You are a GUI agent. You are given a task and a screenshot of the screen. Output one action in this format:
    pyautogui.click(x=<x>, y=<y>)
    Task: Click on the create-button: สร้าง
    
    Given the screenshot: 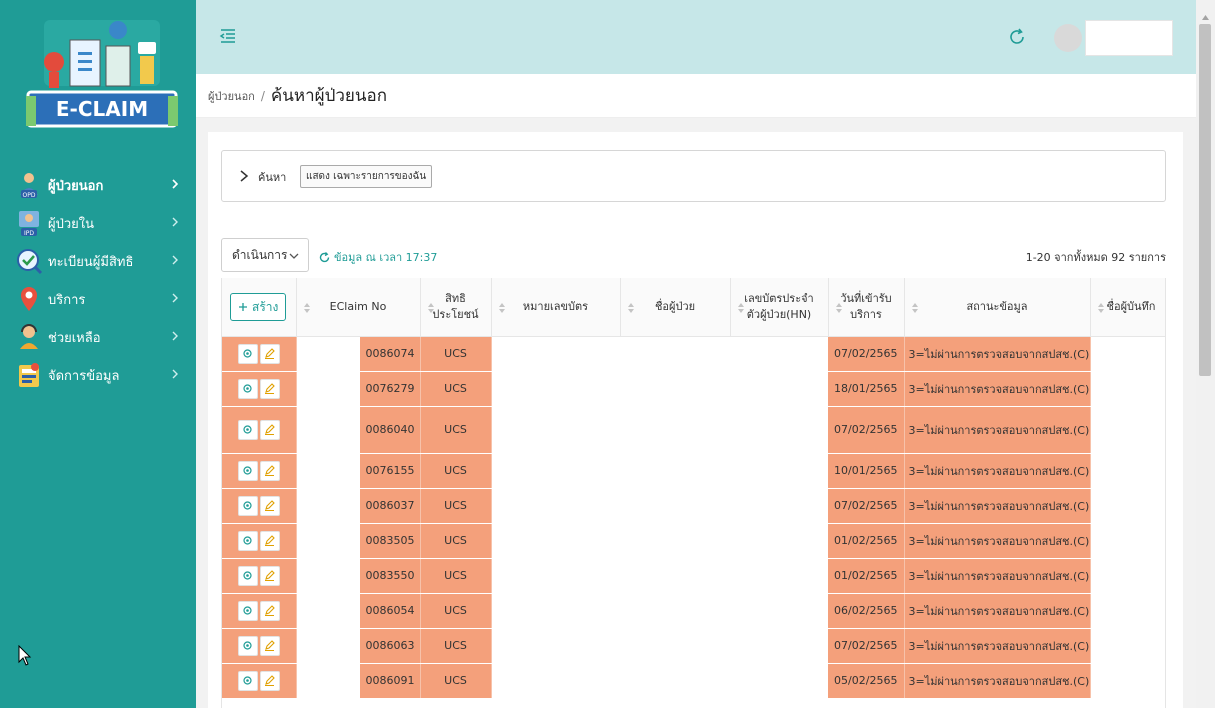 What is the action you would take?
    pyautogui.click(x=258, y=306)
    